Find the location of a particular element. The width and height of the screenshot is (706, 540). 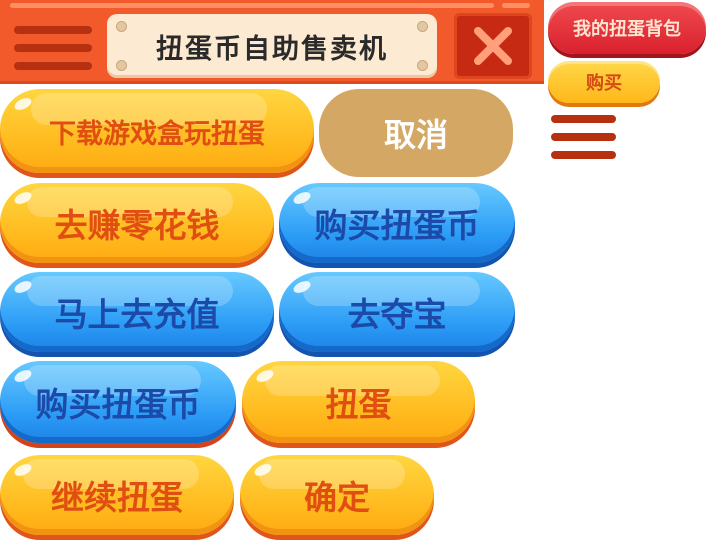

buy-gacha-coins-button-alt: 购买扭蛋币 is located at coordinates (118, 402).